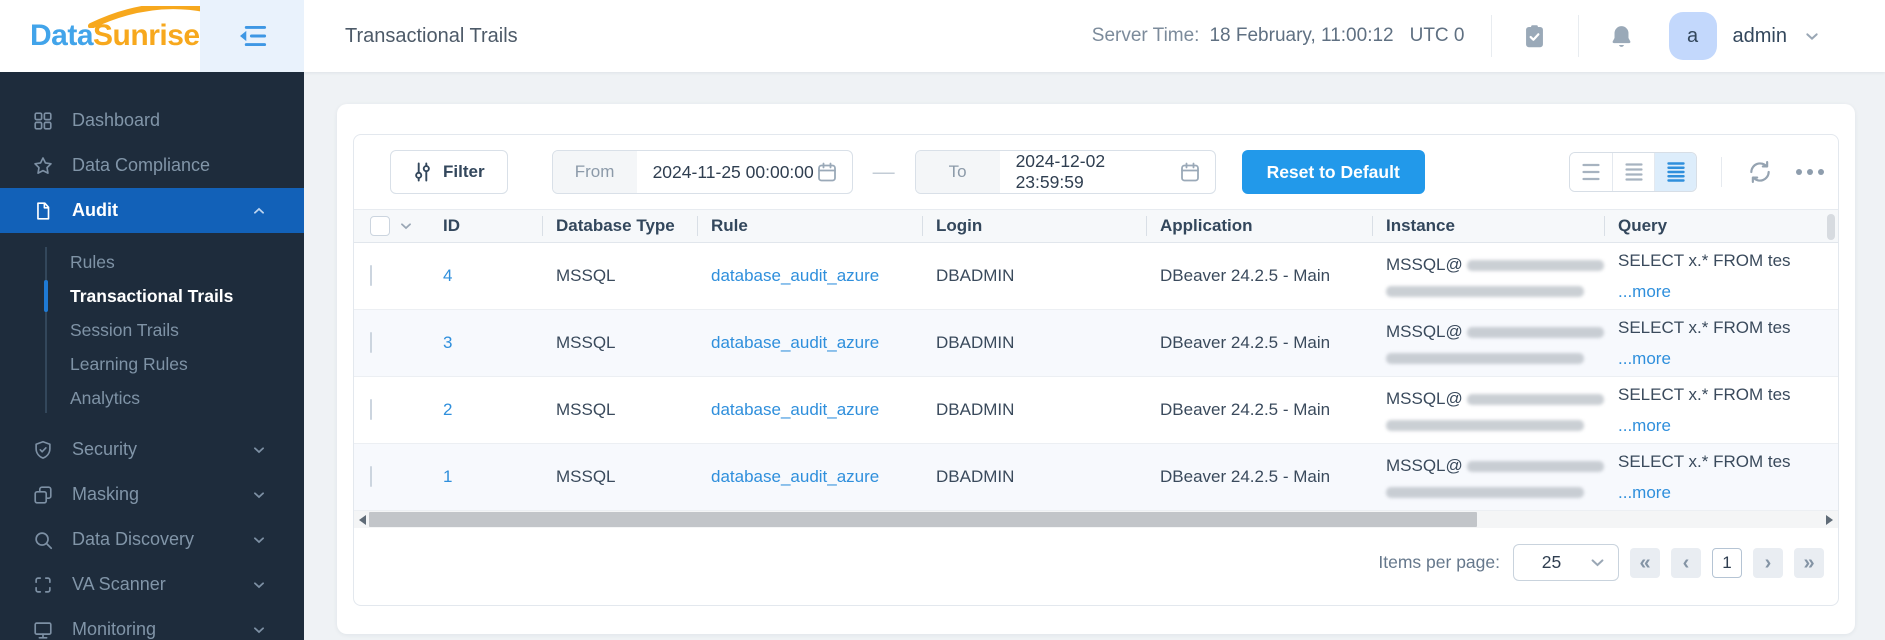 This screenshot has width=1885, height=640. I want to click on user-avatar: a, so click(1692, 36).